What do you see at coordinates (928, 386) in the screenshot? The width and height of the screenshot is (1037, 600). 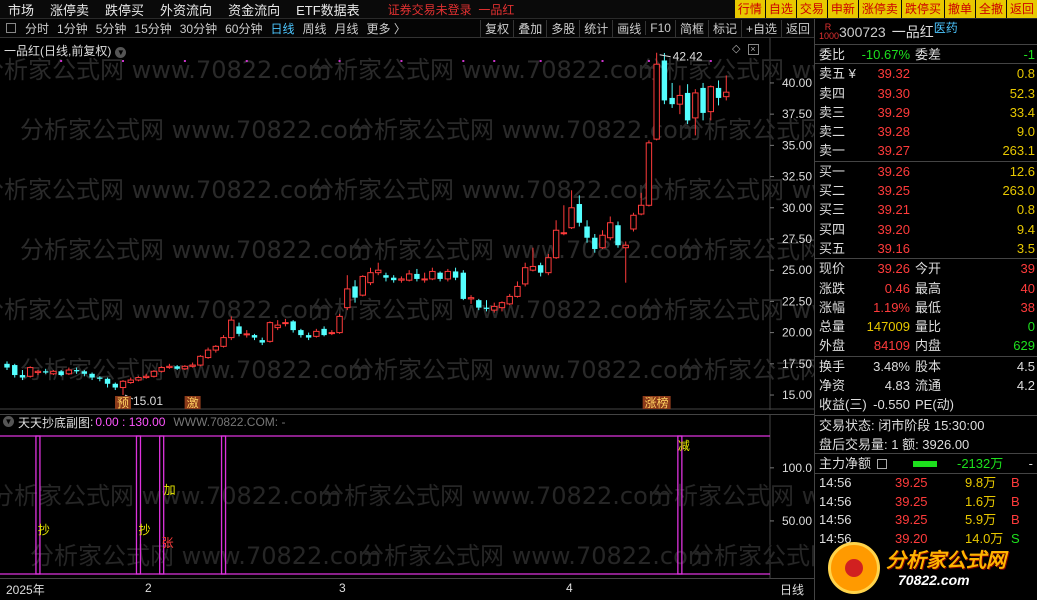 I see `stat-label-2: 流通` at bounding box center [928, 386].